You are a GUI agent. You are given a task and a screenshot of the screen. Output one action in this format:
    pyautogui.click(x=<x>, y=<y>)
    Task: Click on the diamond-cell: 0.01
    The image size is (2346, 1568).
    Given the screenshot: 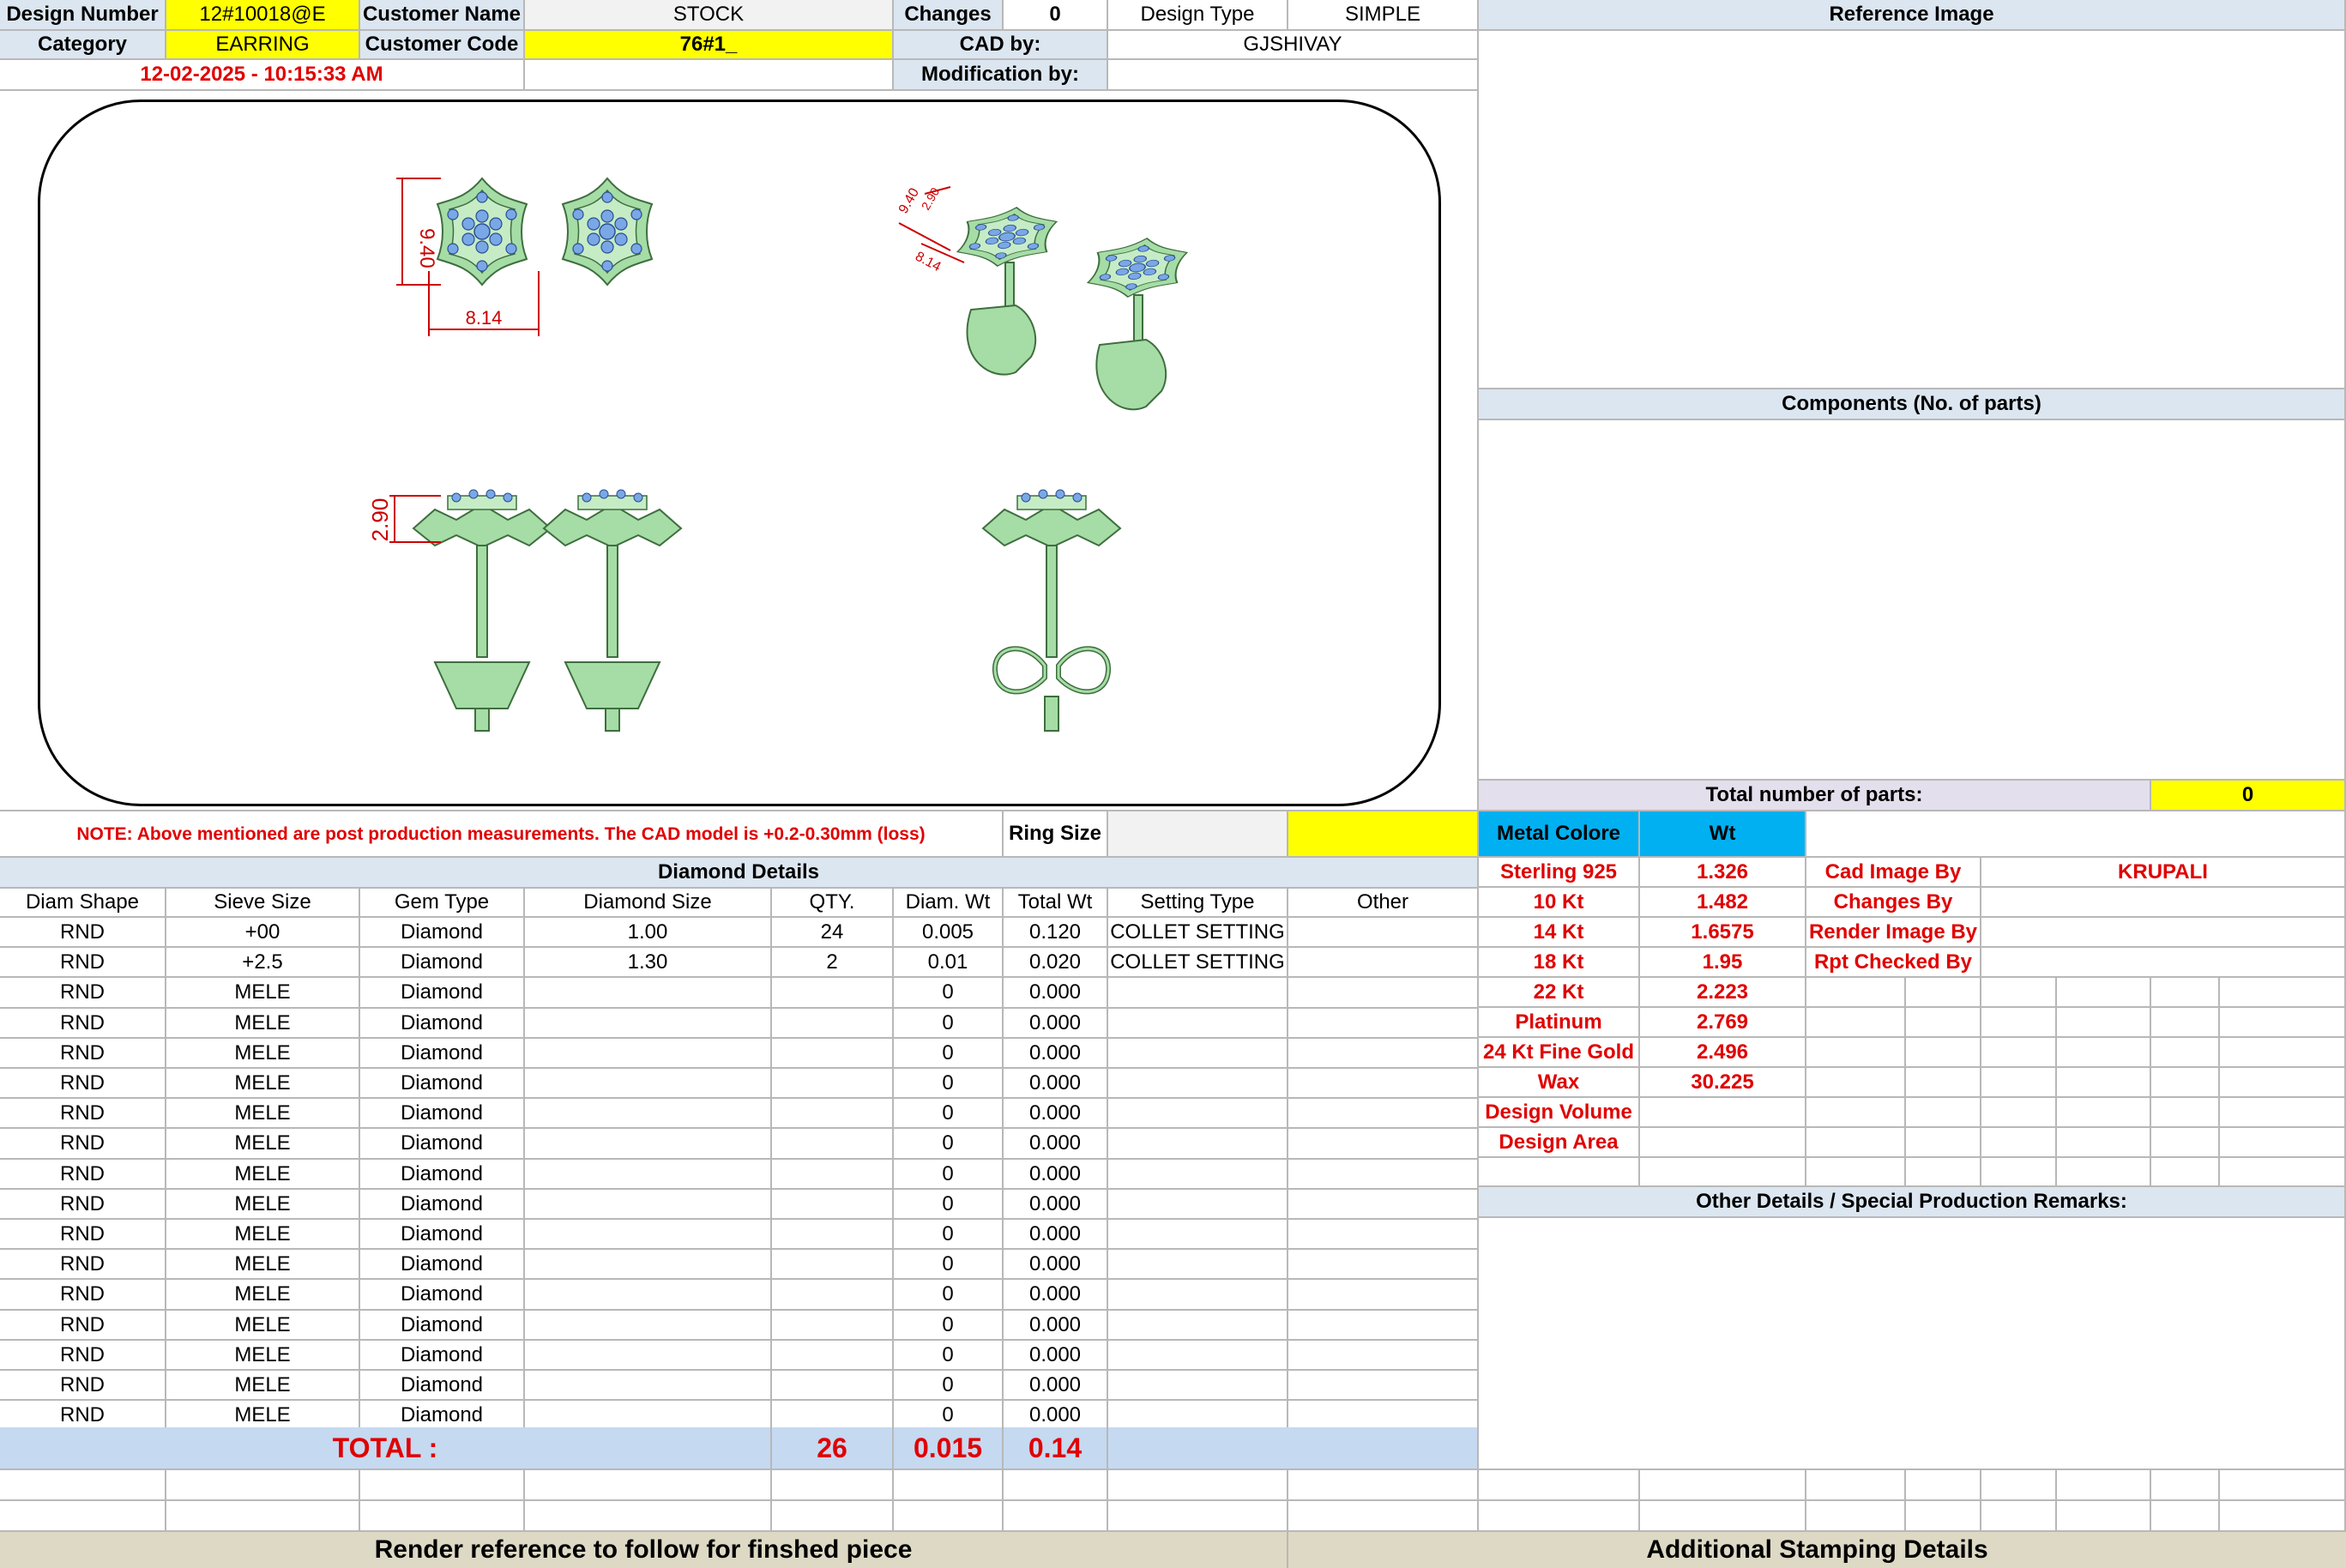 What is the action you would take?
    pyautogui.click(x=949, y=963)
    